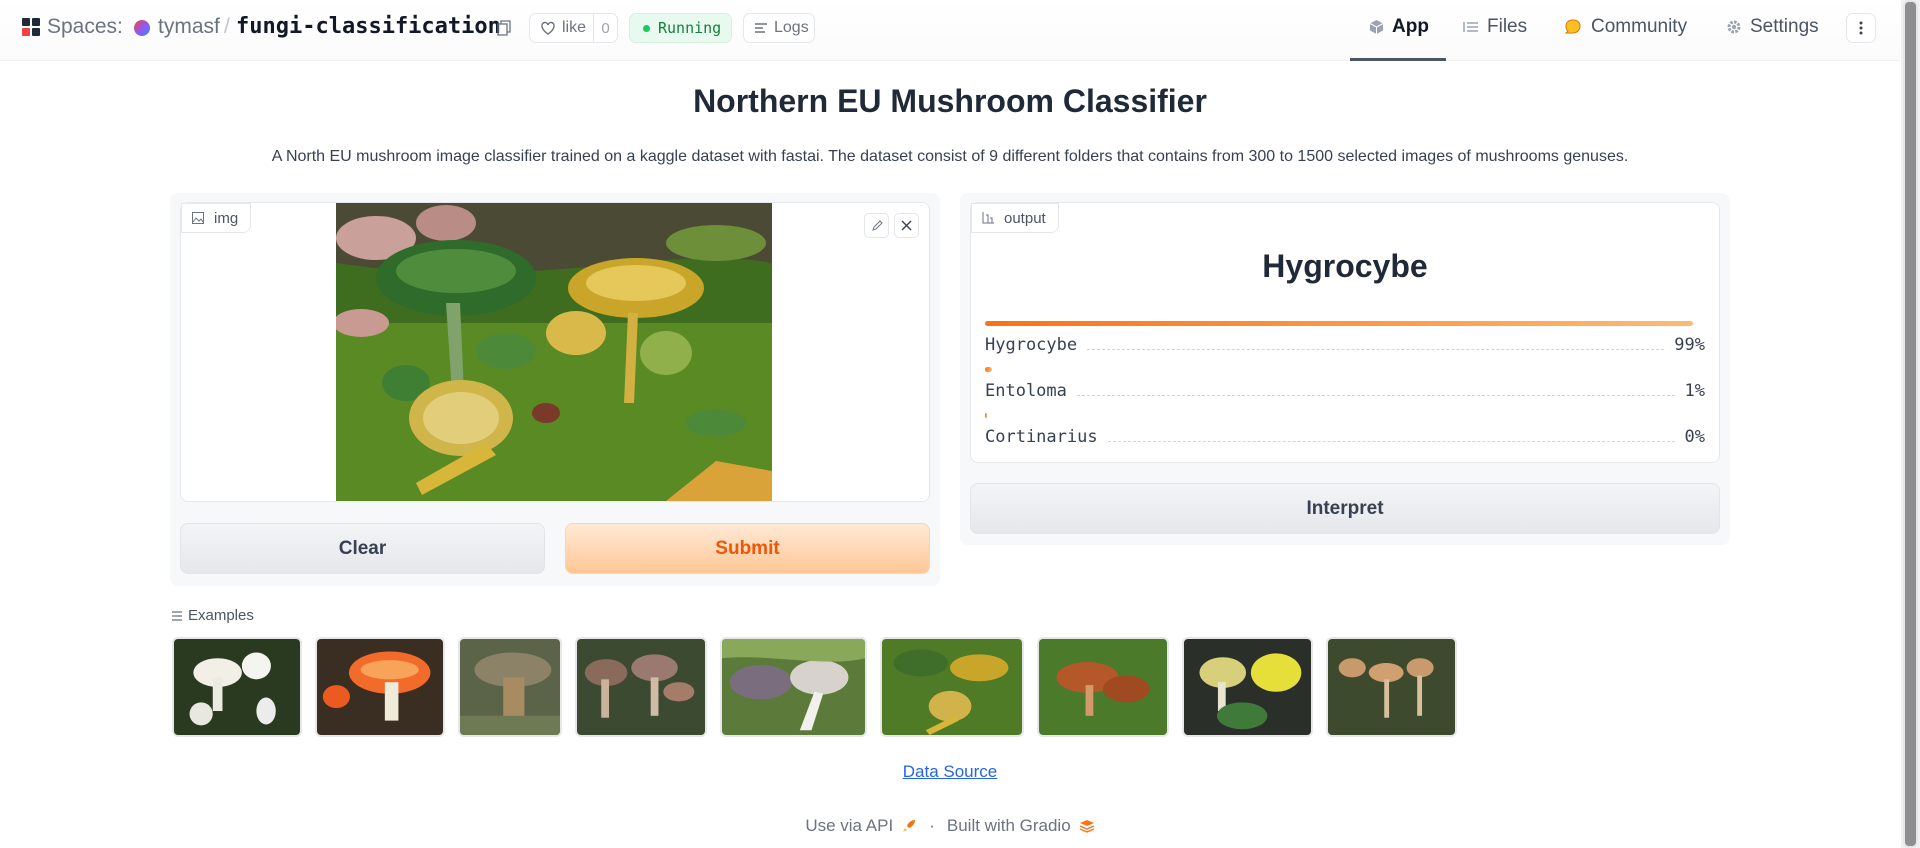 This screenshot has width=1920, height=848. I want to click on tab-community: Community, so click(1625, 27).